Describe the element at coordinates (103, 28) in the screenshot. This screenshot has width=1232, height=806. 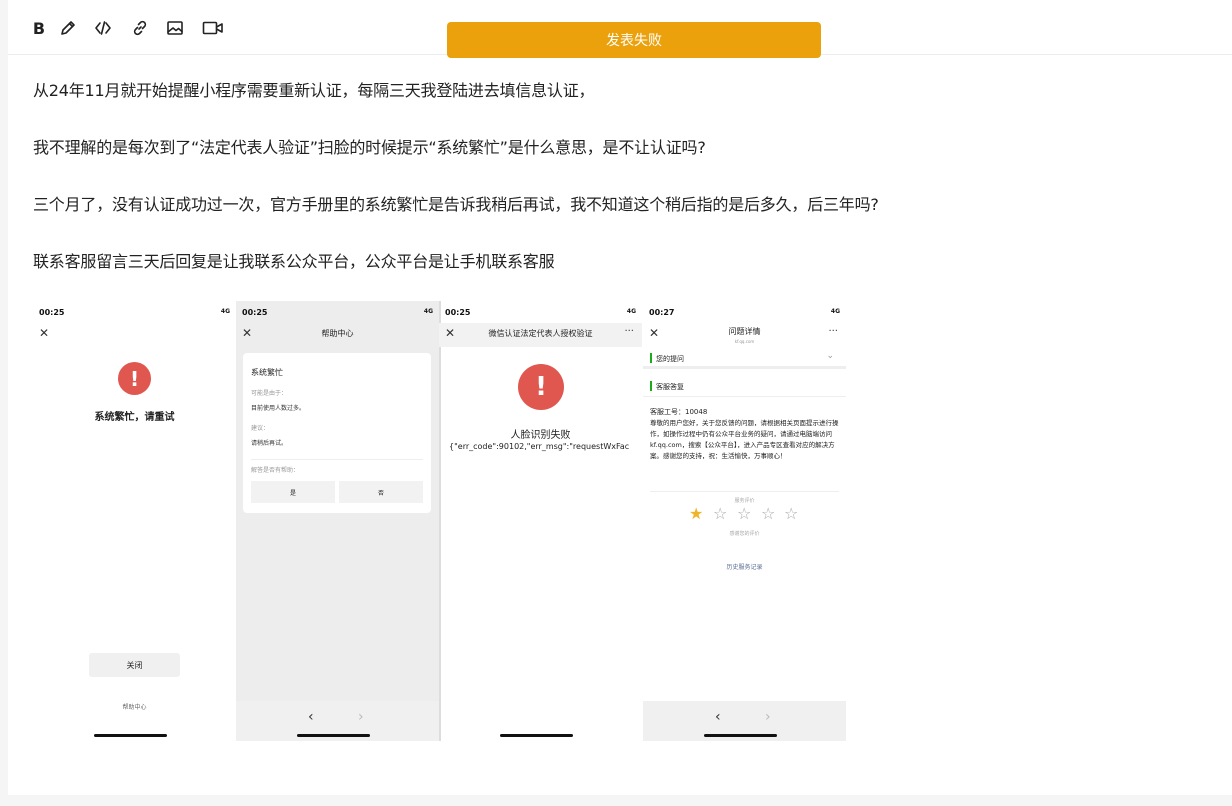
I see `code-icon` at that location.